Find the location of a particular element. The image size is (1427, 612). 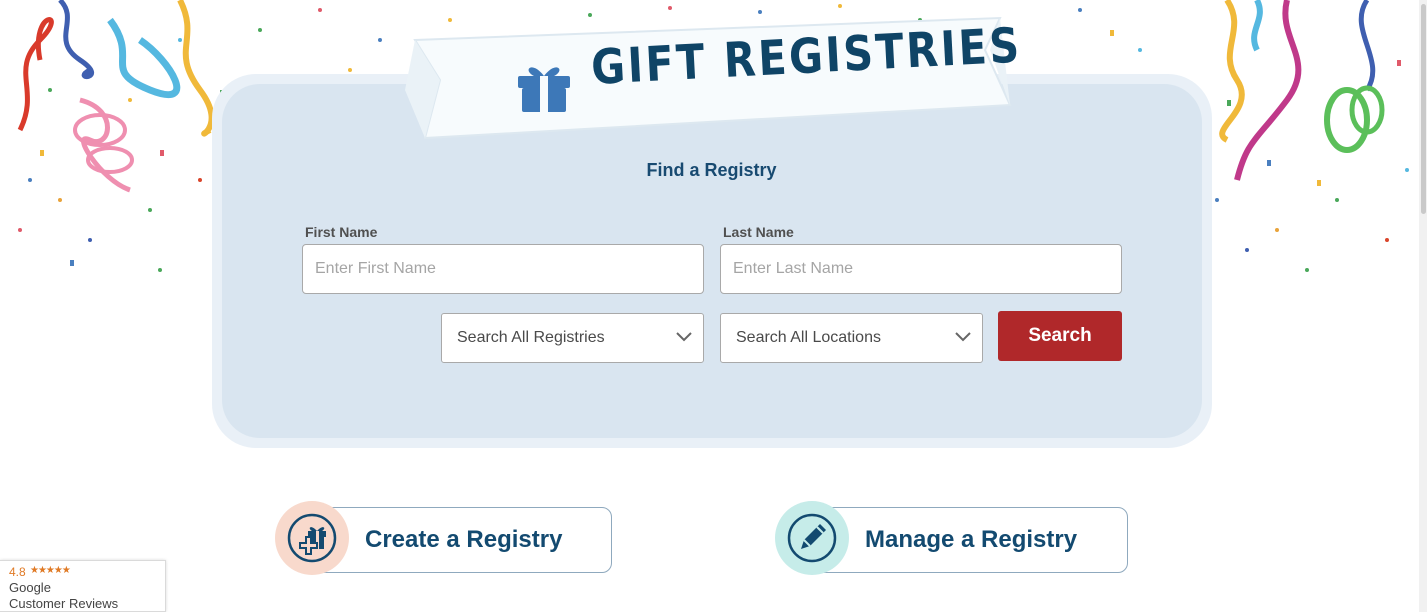

google-reviews-badge: 4.8 ★★★★★ Google Customer Reviews is located at coordinates (83, 586).